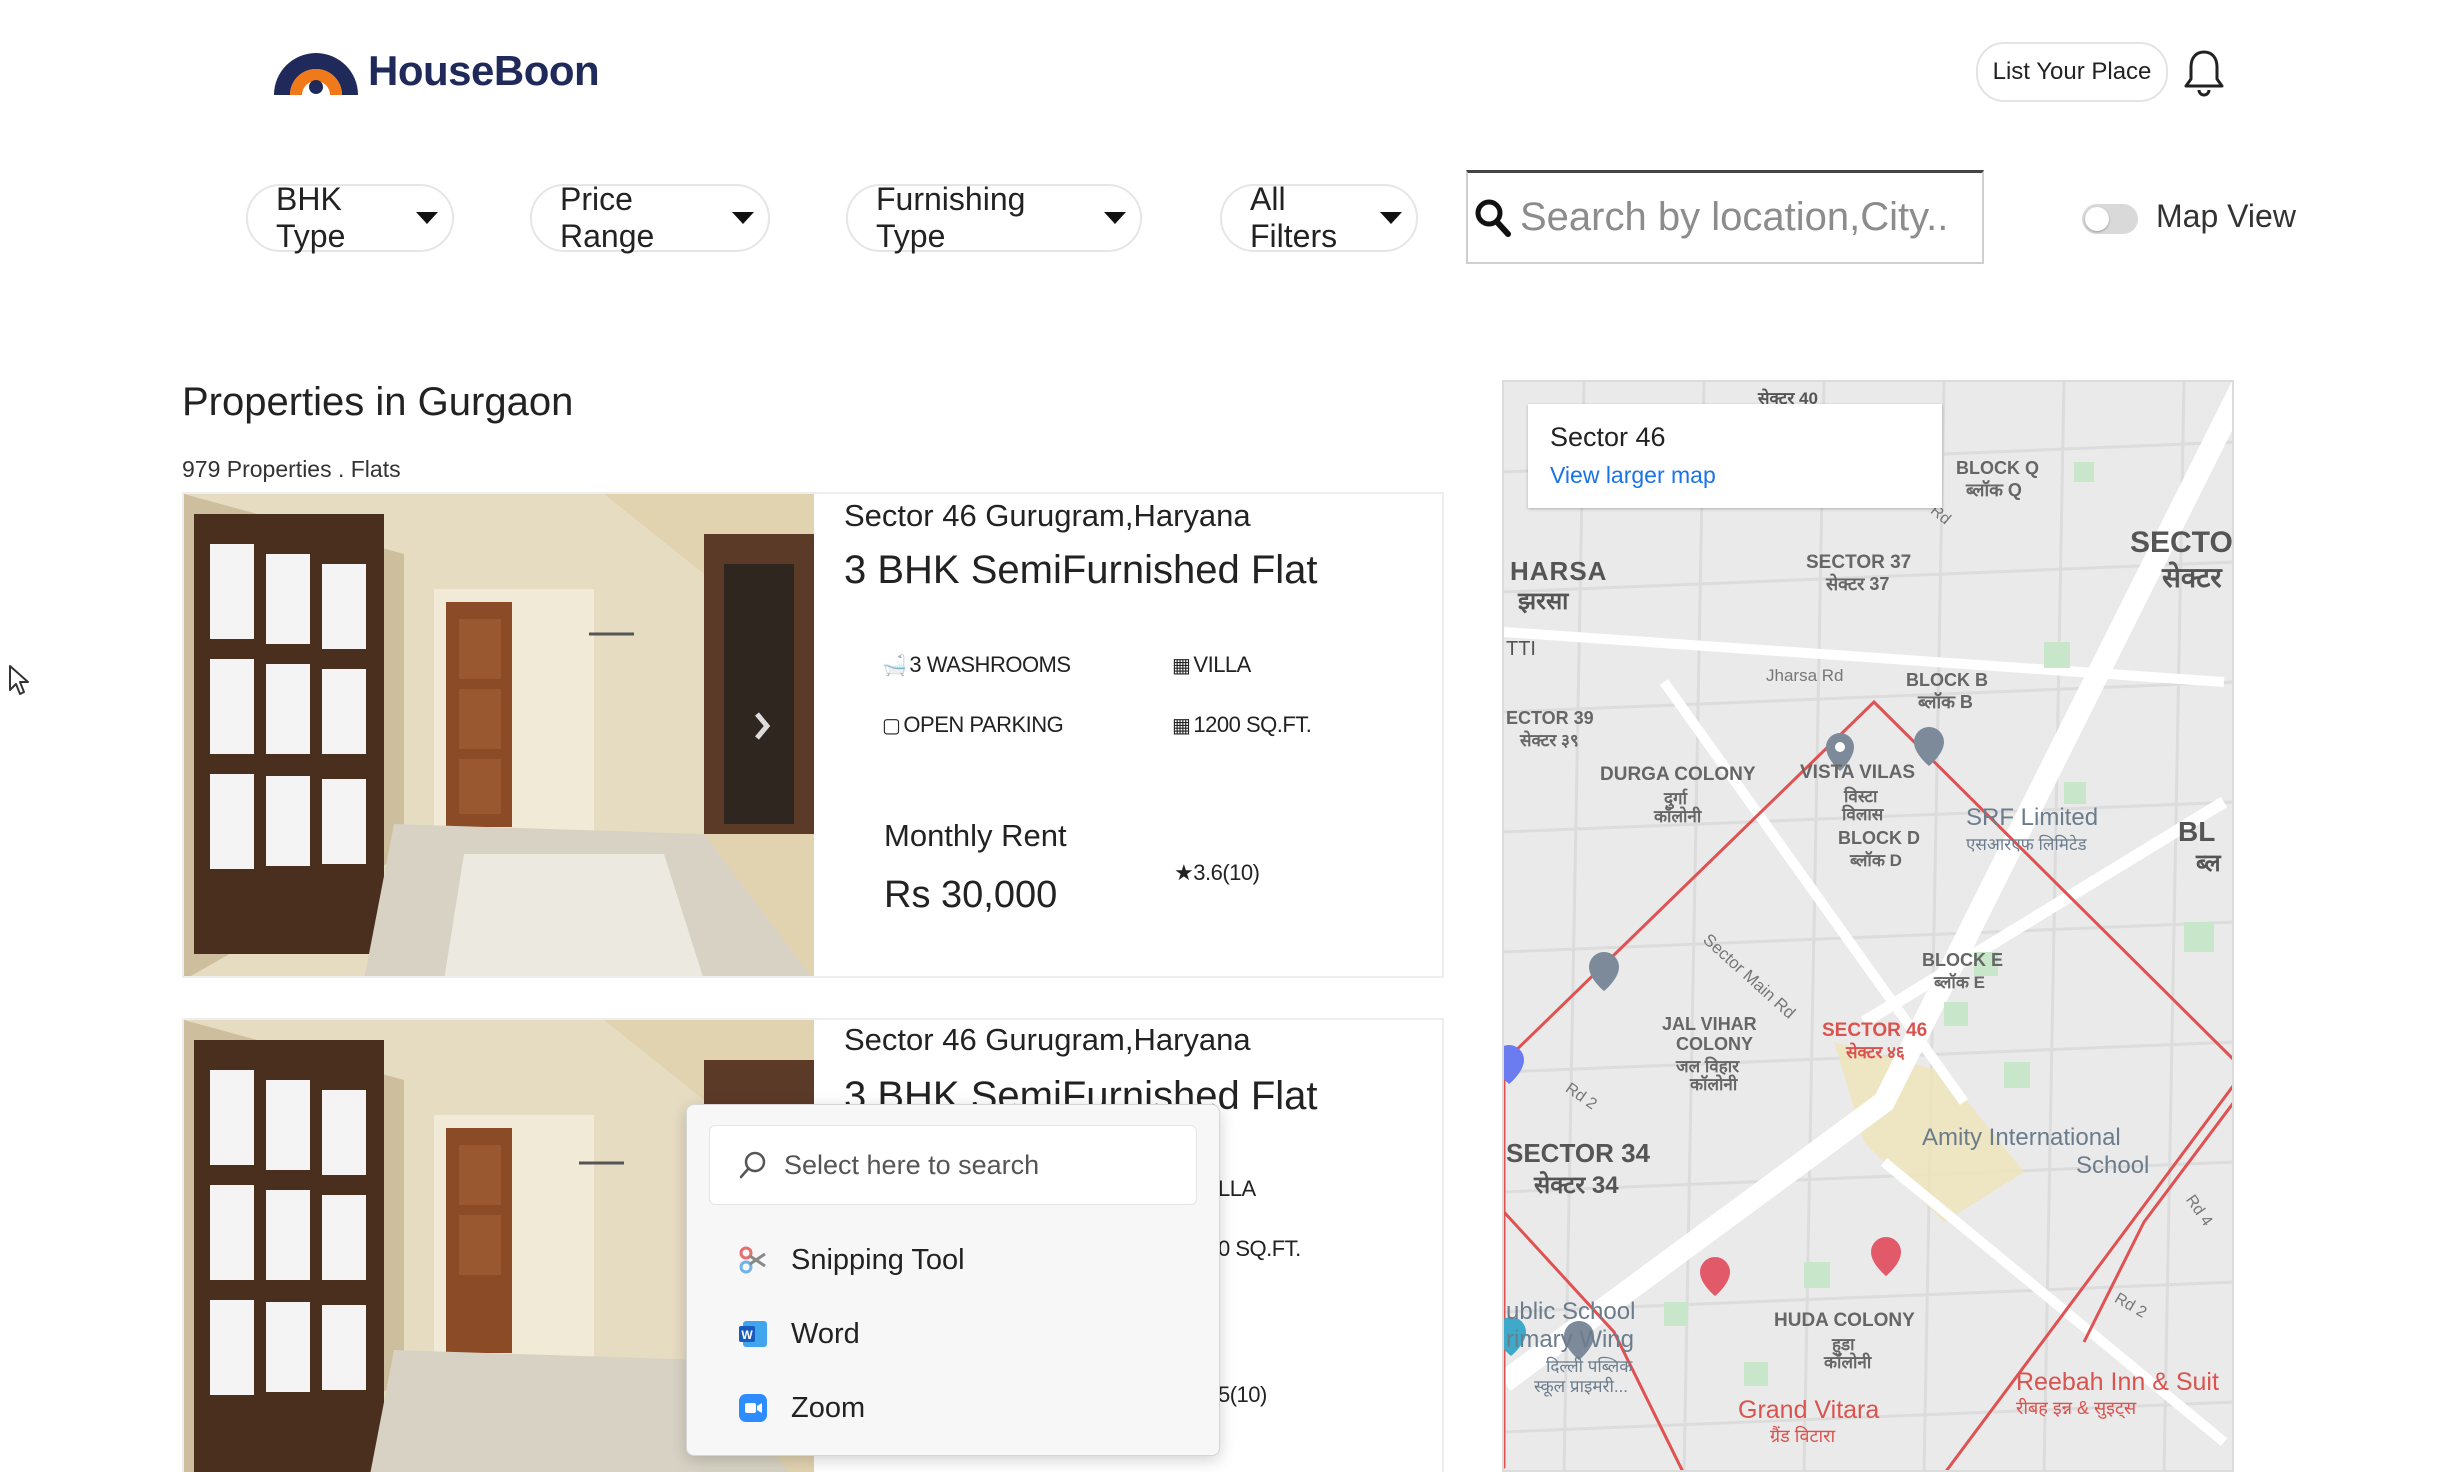 Image resolution: width=2464 pixels, height=1472 pixels. What do you see at coordinates (2192, 577) in the screenshot?
I see `map-label: सेक्टर` at bounding box center [2192, 577].